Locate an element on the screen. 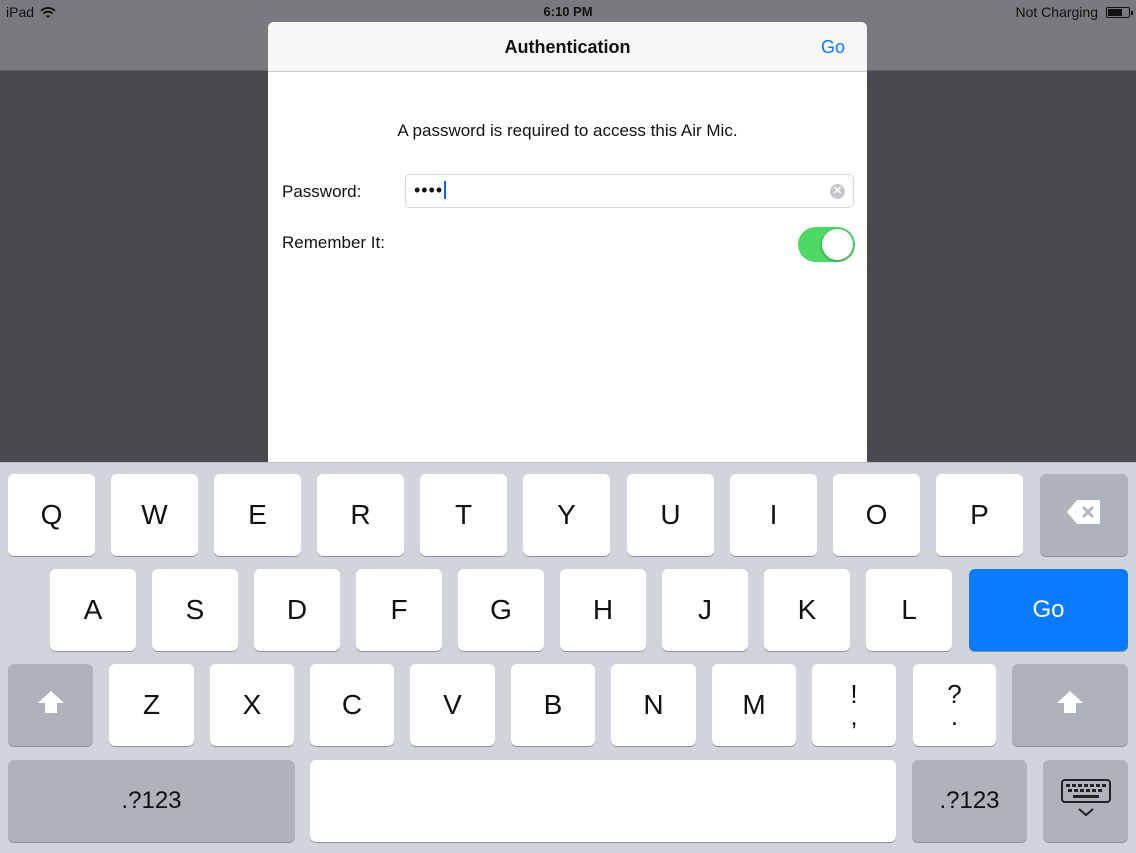 This screenshot has width=1136, height=853. key-k: K is located at coordinates (807, 610).